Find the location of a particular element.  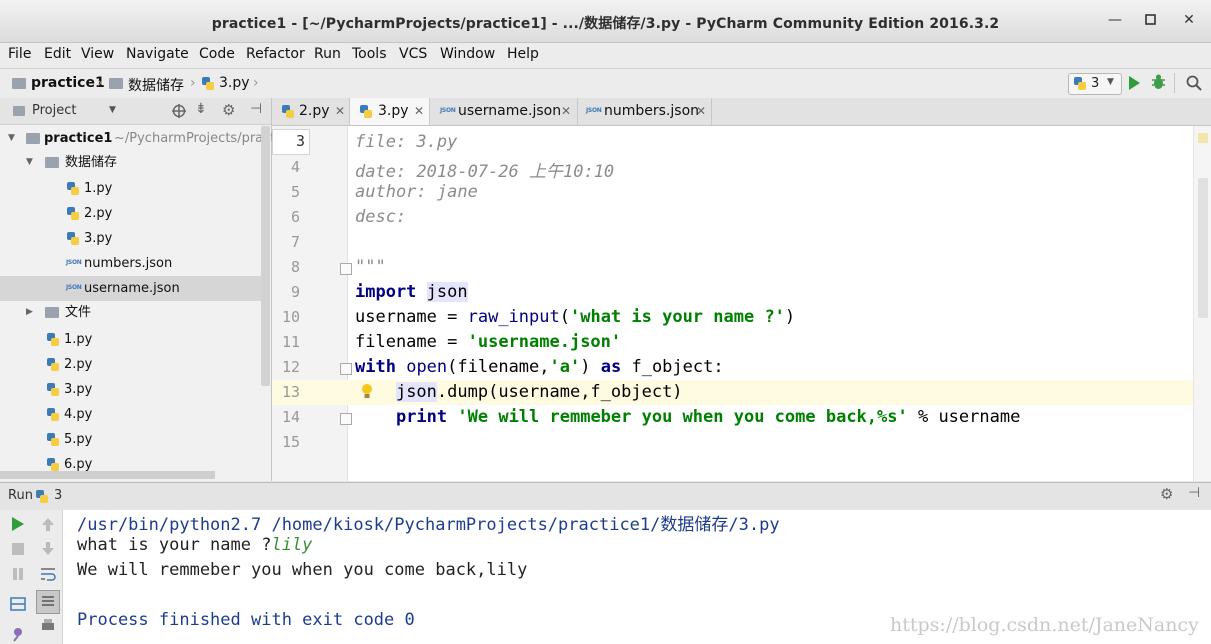

menu-view: View is located at coordinates (97, 54).